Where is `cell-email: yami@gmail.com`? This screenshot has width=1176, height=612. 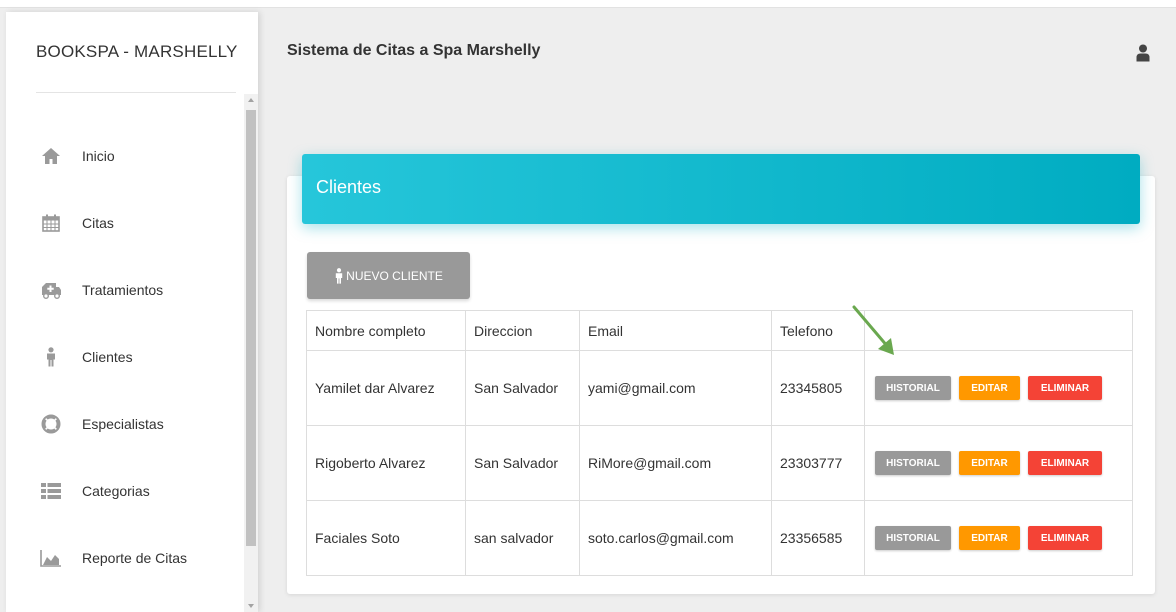
cell-email: yami@gmail.com is located at coordinates (675, 388).